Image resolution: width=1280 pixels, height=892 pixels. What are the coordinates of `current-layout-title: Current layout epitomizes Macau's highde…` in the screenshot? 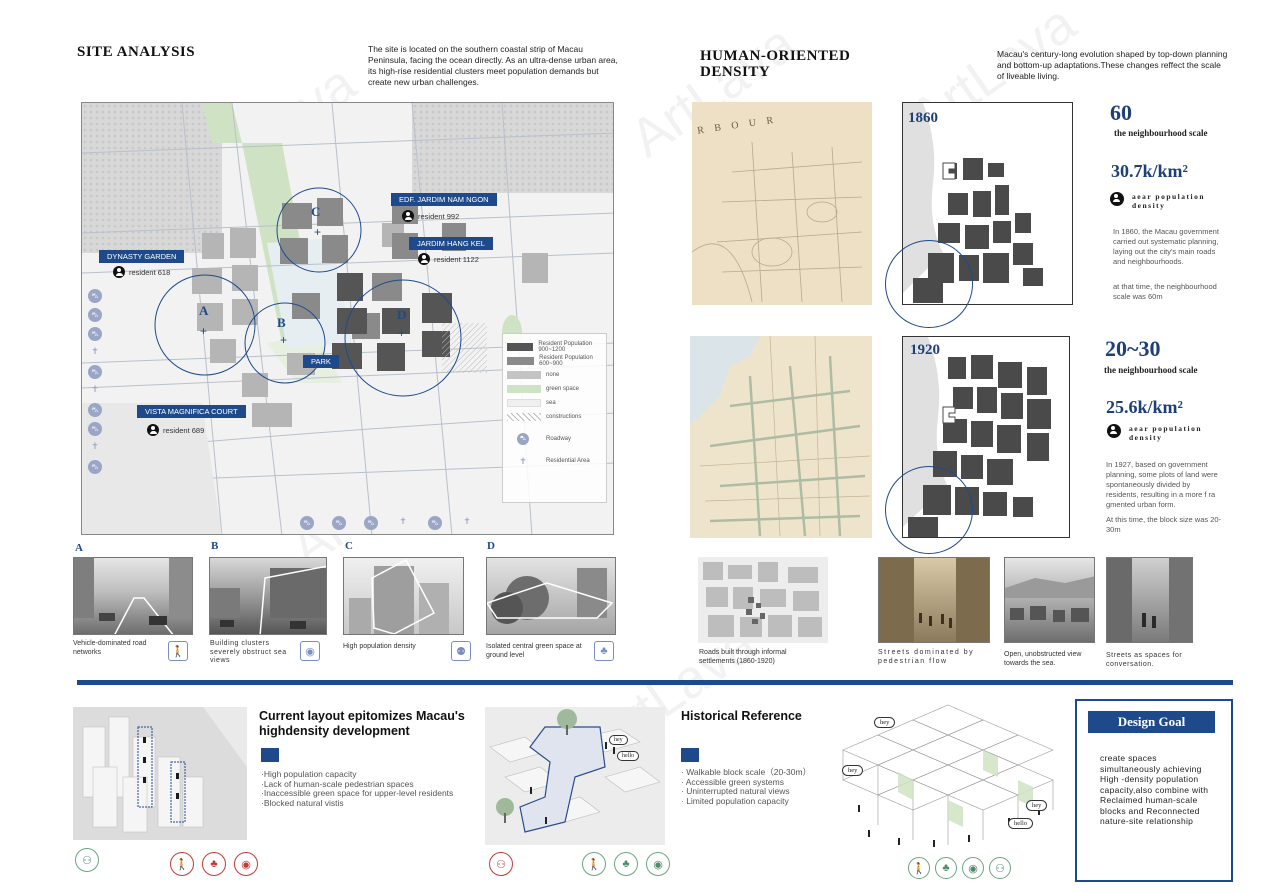 It's located at (362, 723).